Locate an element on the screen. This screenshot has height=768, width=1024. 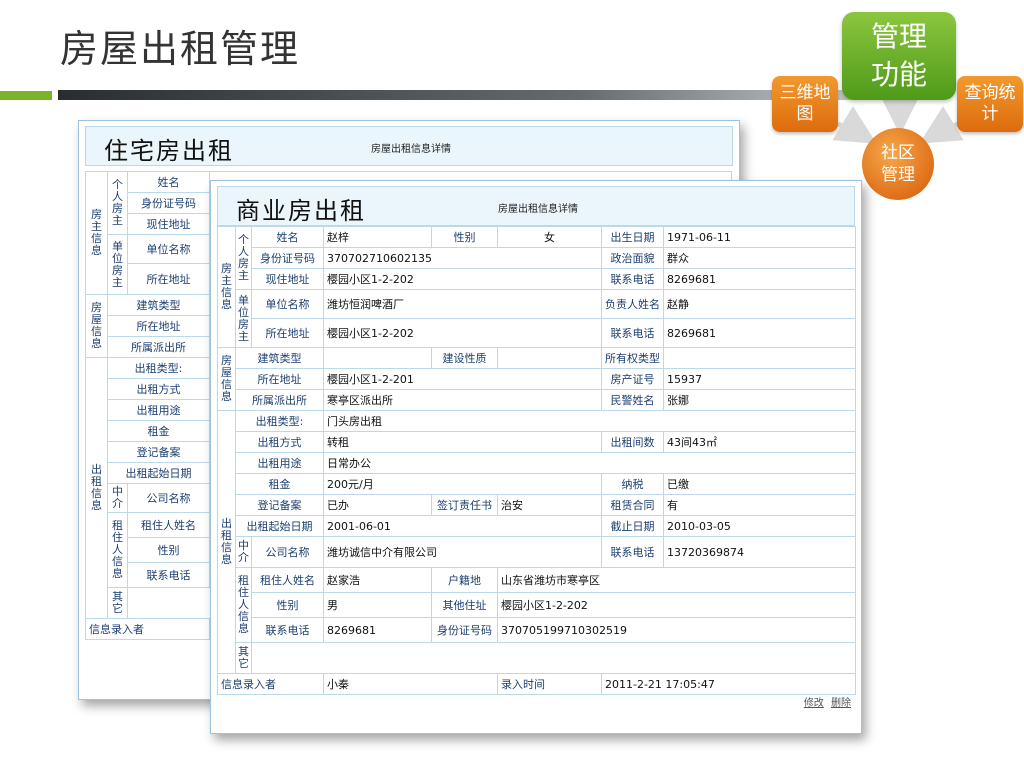
unit-address-value: 樱园小区1-2-202 is located at coordinates (462, 333).